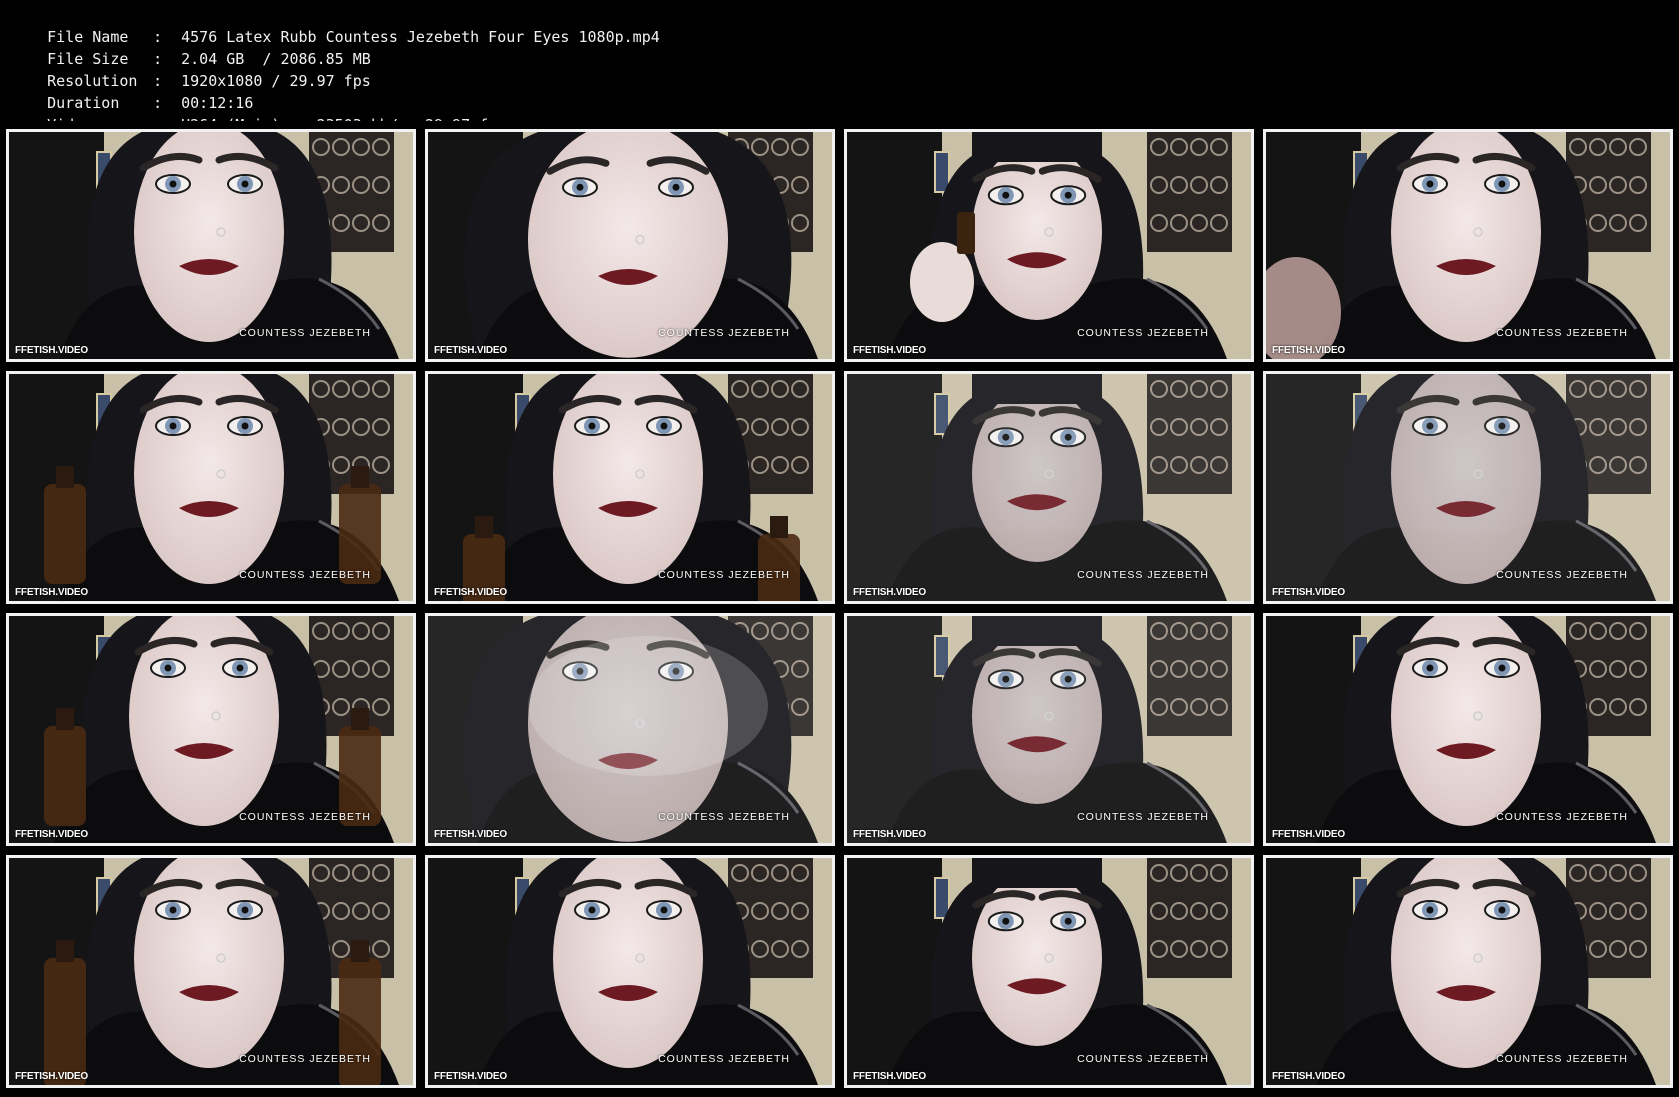 The image size is (1679, 1097). Describe the element at coordinates (191, 69) in the screenshot. I see `resolution-row: Resolution:1920x1080 / 29.97 fps` at that location.